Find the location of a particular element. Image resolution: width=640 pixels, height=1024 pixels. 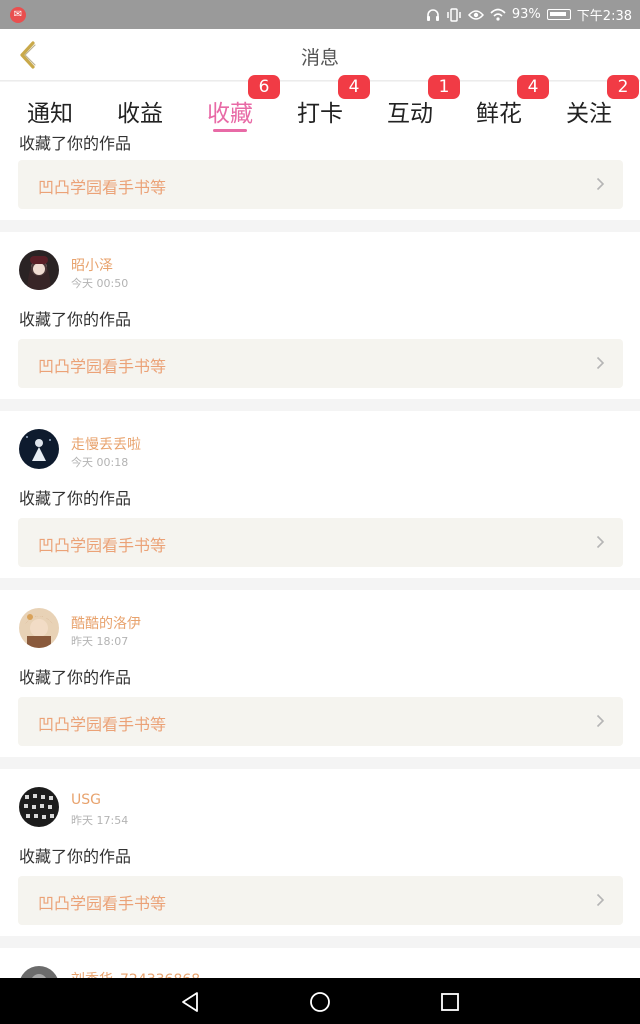

battery-percent: 93% is located at coordinates (526, 14).